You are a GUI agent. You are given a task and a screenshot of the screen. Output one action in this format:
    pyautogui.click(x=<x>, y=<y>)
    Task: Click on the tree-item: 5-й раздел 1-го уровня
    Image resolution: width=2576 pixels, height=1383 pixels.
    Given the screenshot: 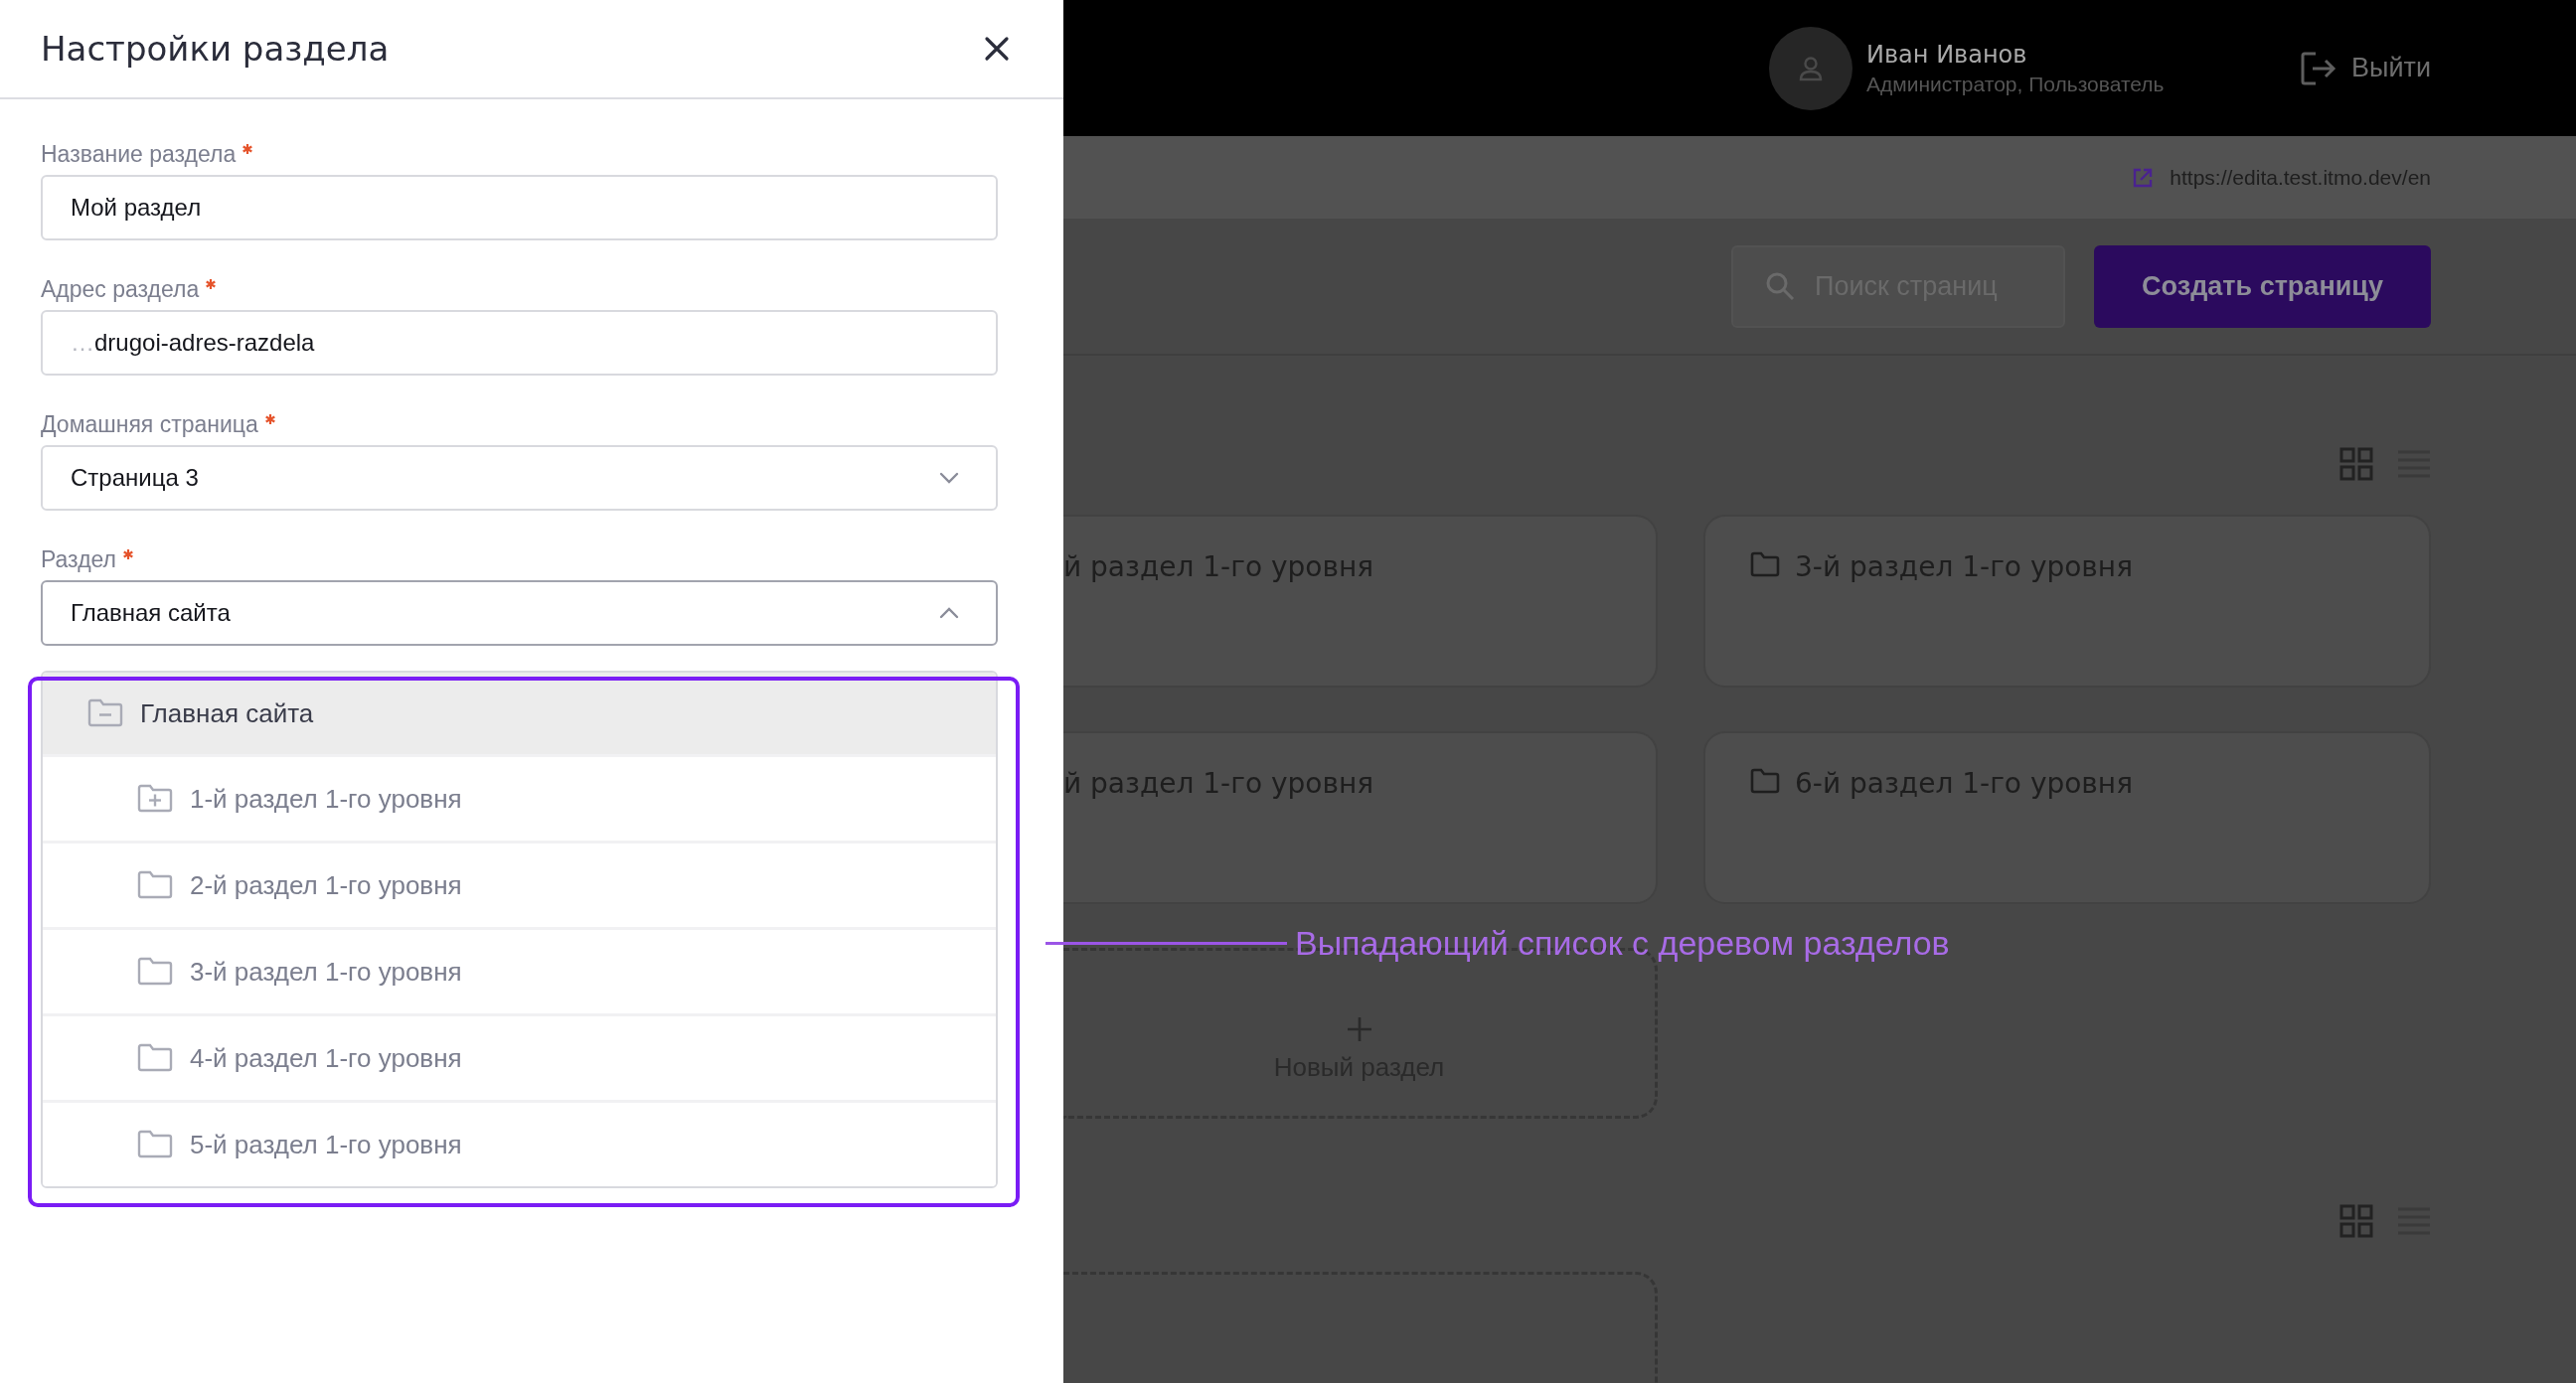 What is the action you would take?
    pyautogui.click(x=519, y=1143)
    